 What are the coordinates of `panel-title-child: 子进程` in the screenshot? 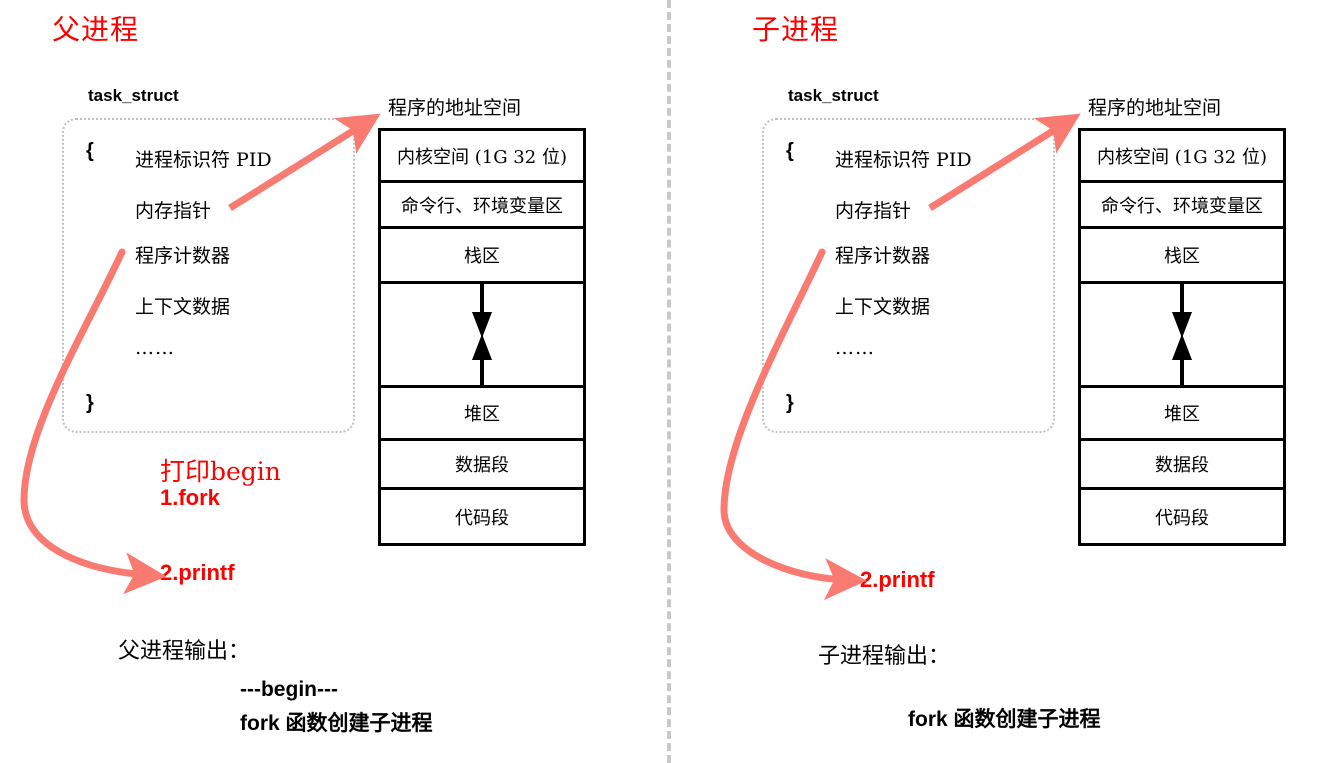 It's located at (796, 29).